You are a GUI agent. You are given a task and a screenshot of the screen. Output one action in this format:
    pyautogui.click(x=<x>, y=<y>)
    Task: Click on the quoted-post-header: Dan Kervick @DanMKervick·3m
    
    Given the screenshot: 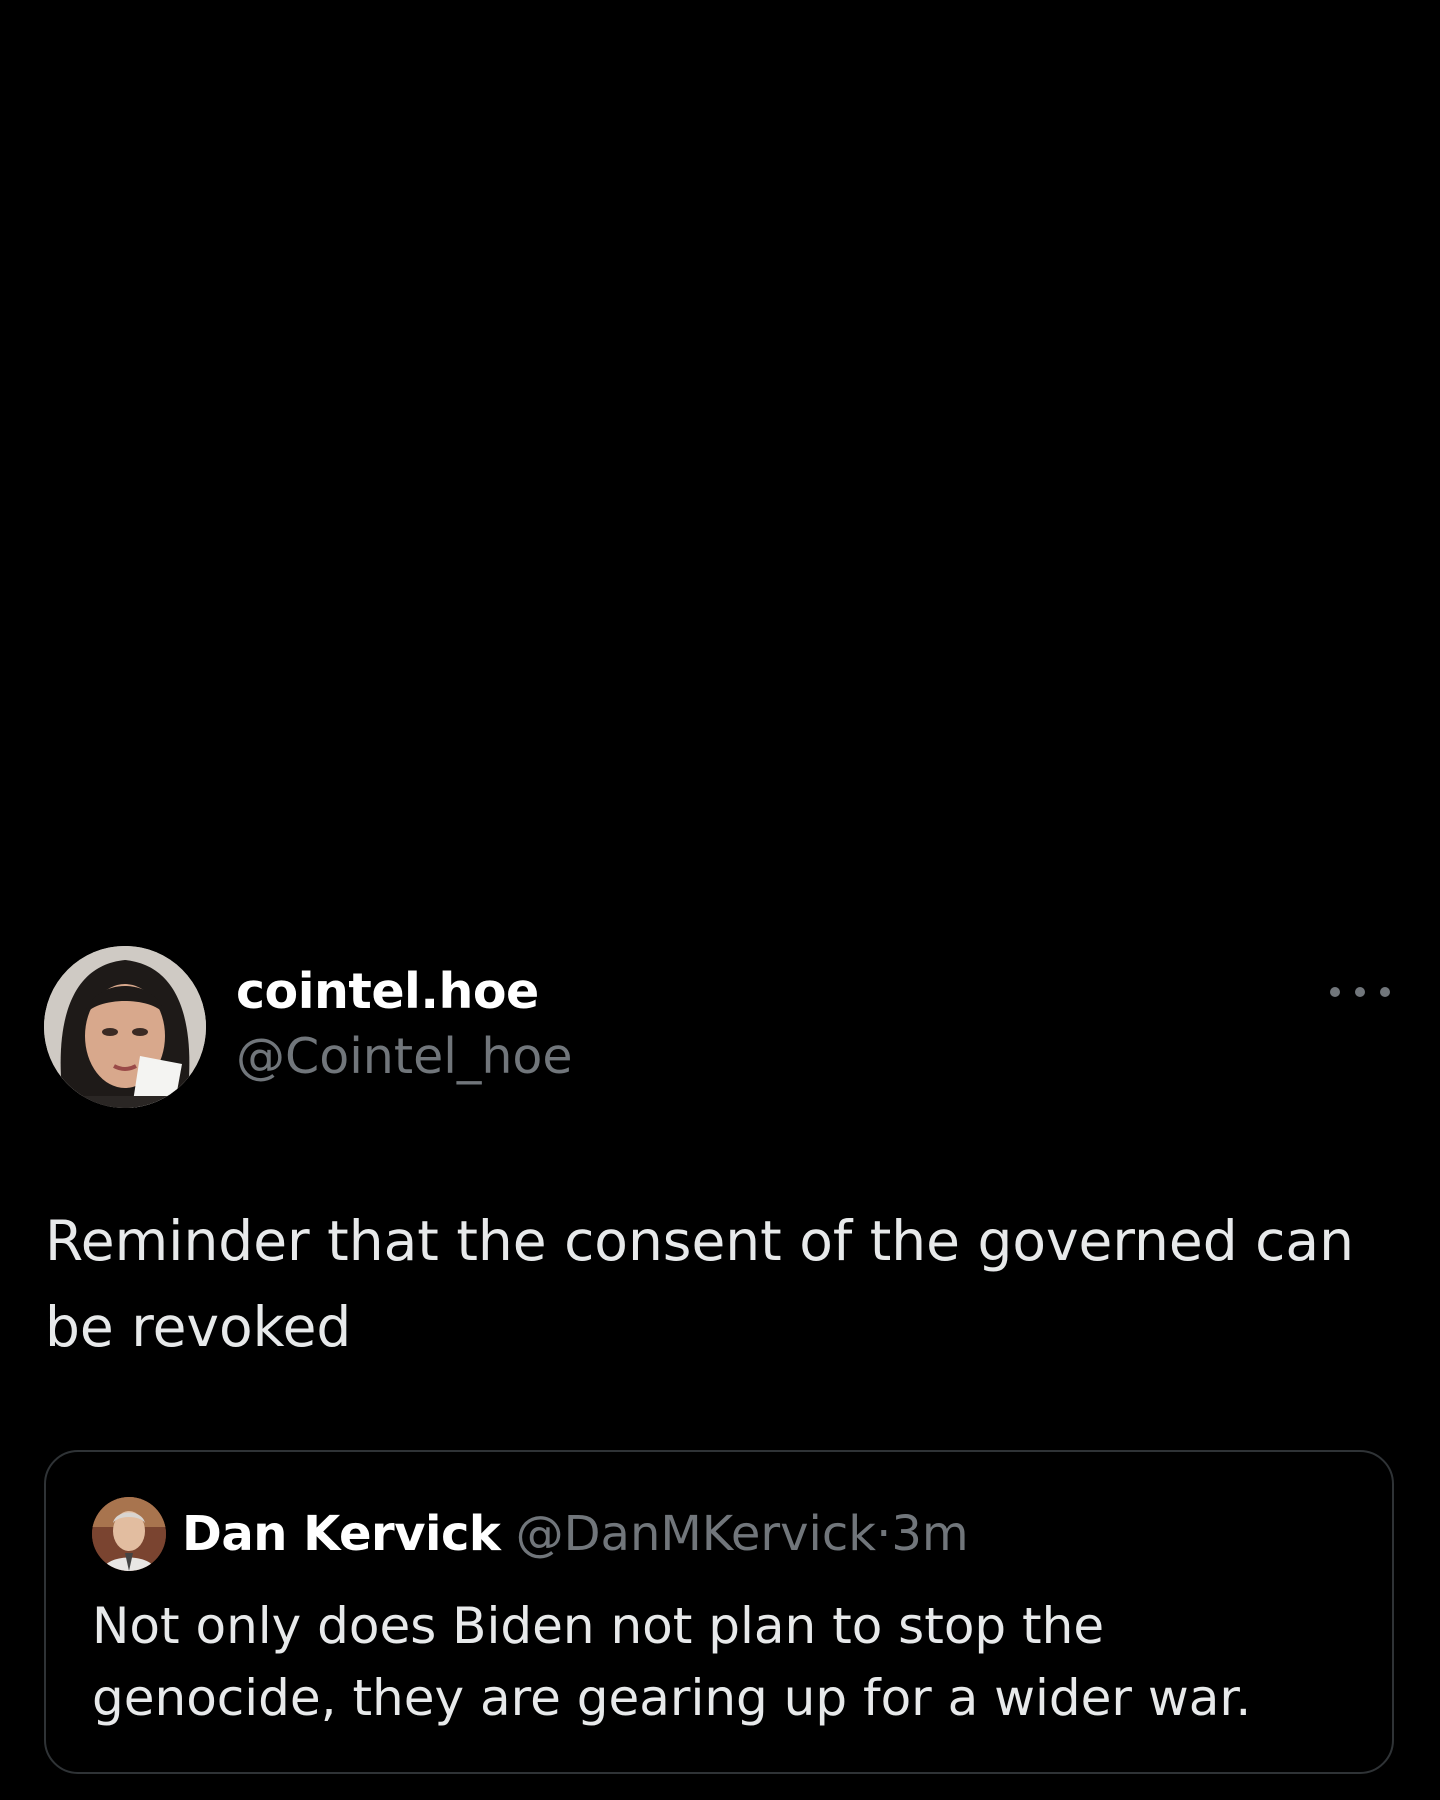 What is the action you would take?
    pyautogui.click(x=575, y=1534)
    